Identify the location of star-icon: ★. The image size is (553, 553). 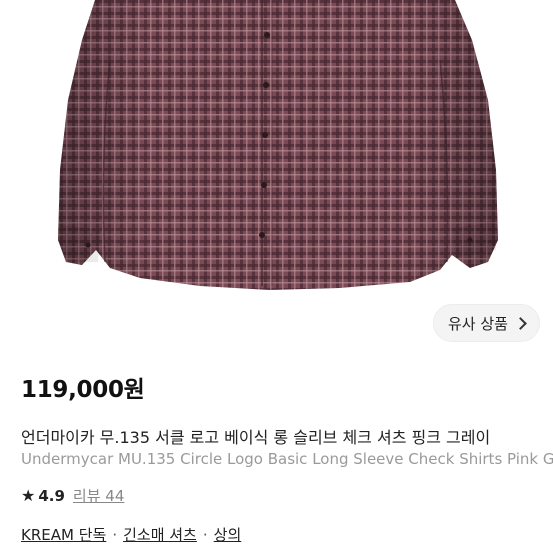
(28, 495).